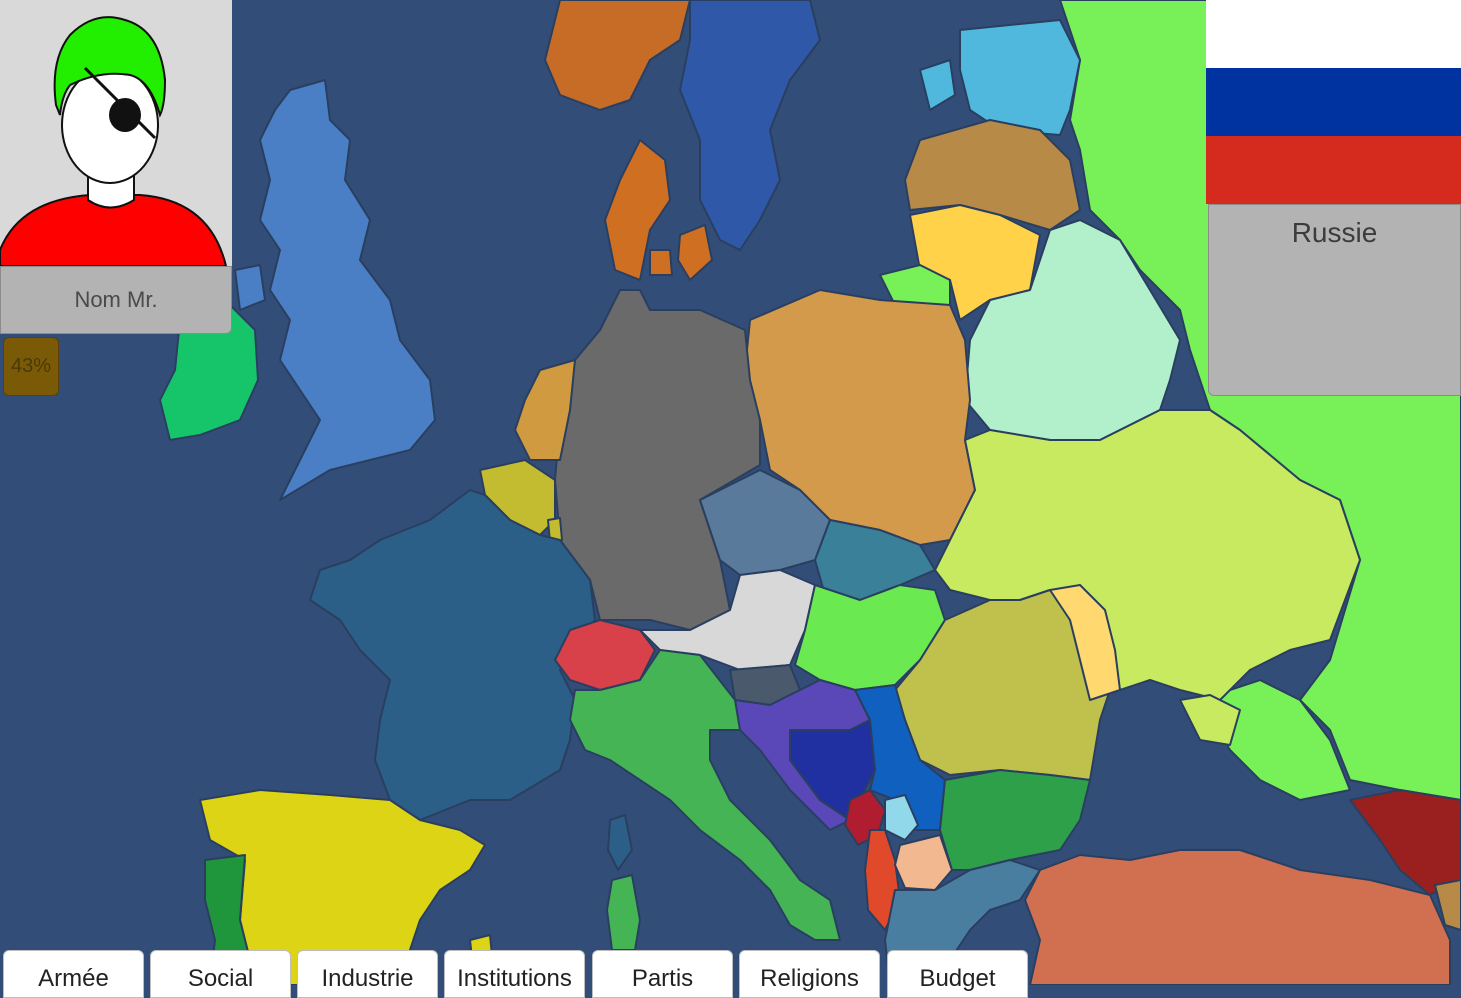 Image resolution: width=1461 pixels, height=998 pixels. I want to click on leader-avatar, so click(114, 141).